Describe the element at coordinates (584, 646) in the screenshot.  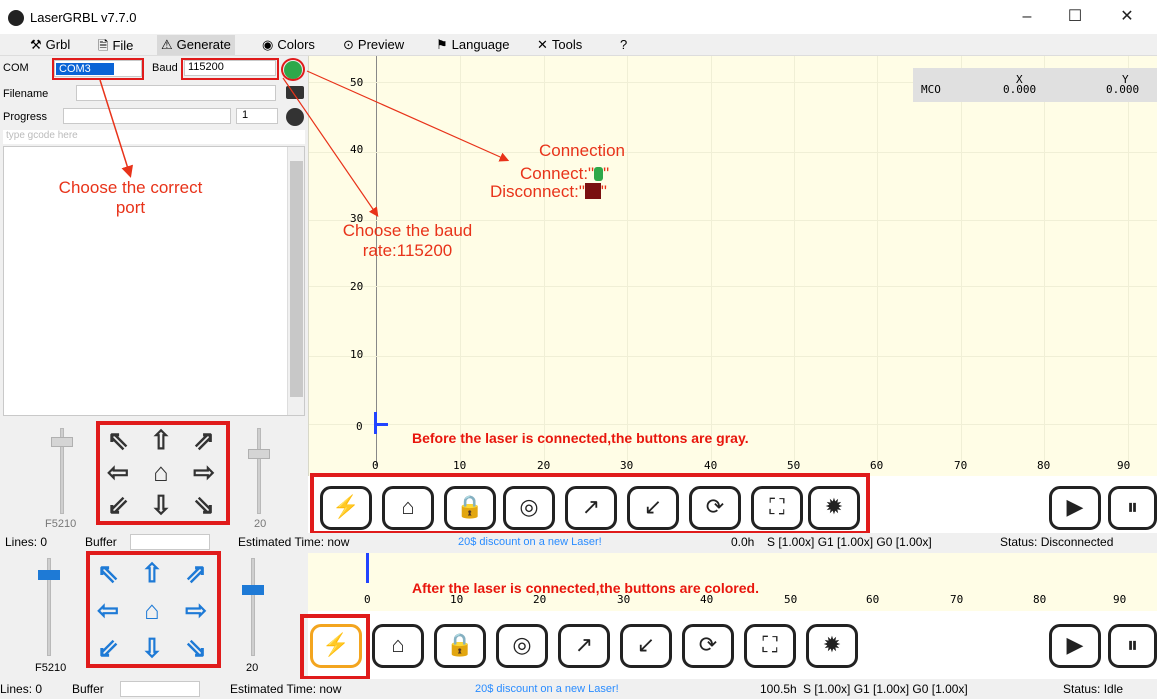
I see `corner-button-connected: ↗` at that location.